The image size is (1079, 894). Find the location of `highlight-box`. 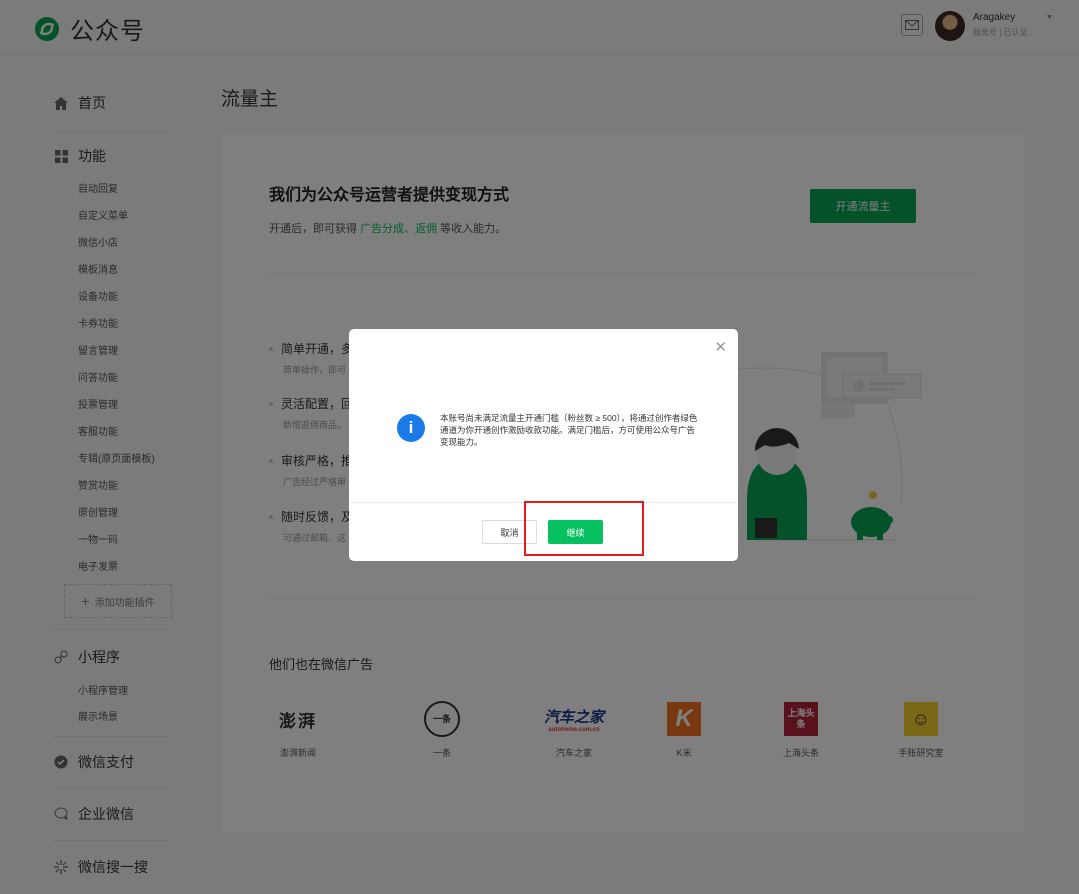

highlight-box is located at coordinates (584, 528).